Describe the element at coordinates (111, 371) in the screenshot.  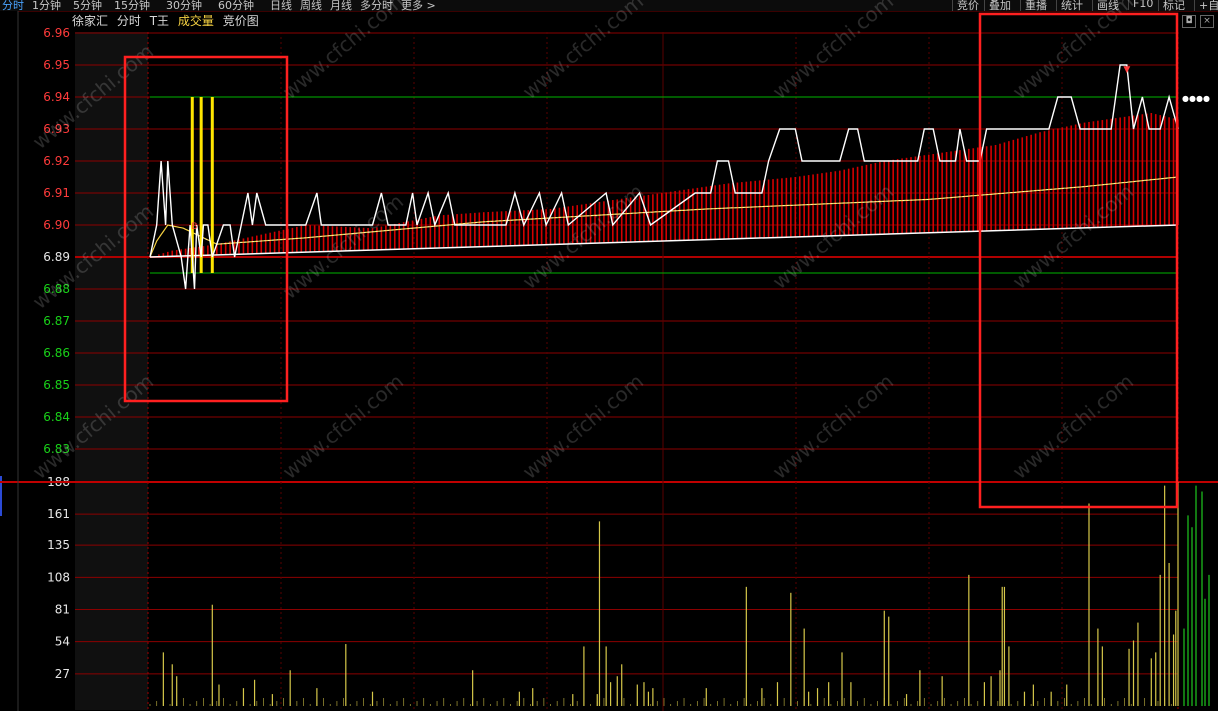
I see `price-axis-panel` at that location.